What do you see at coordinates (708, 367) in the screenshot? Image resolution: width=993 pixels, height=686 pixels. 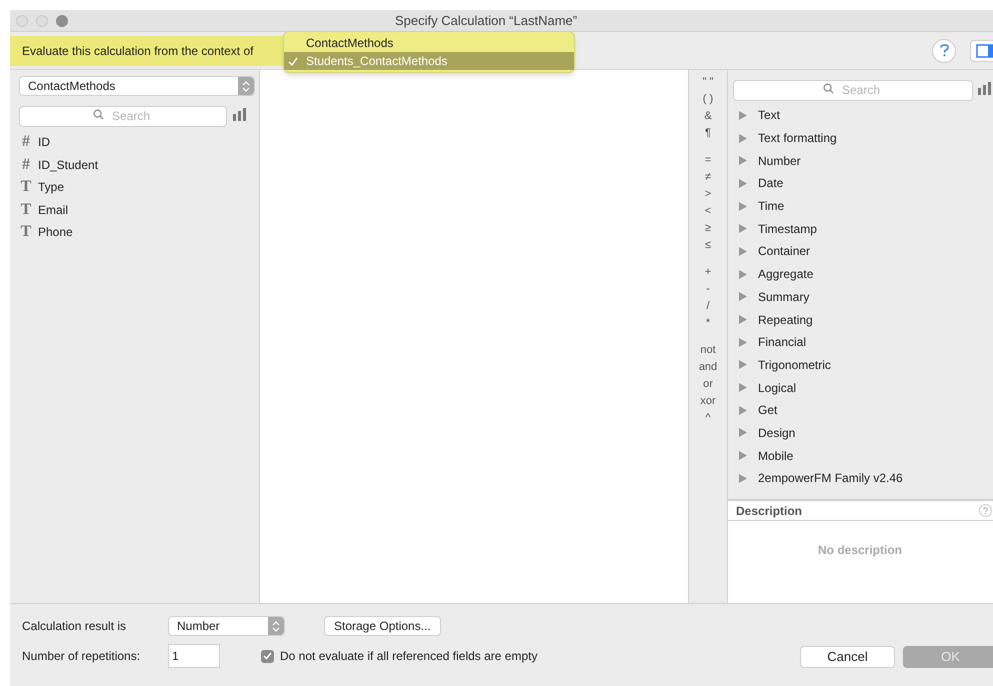 I see `operator-button: and` at bounding box center [708, 367].